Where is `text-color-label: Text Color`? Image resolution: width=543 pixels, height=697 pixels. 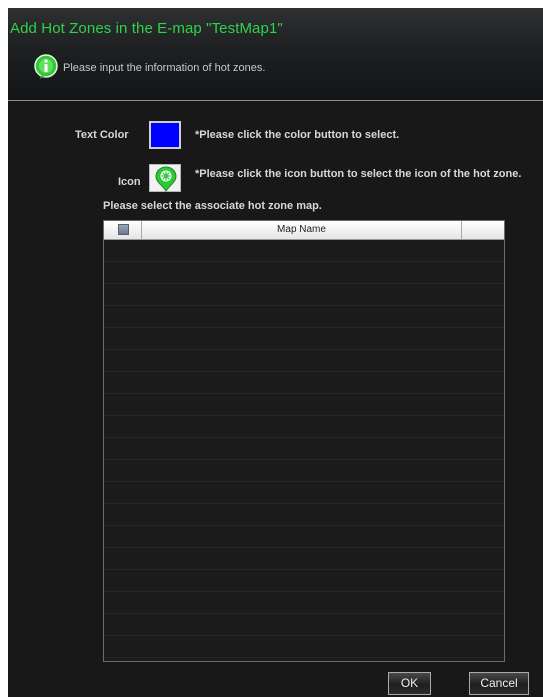
text-color-label: Text Color is located at coordinates (102, 135).